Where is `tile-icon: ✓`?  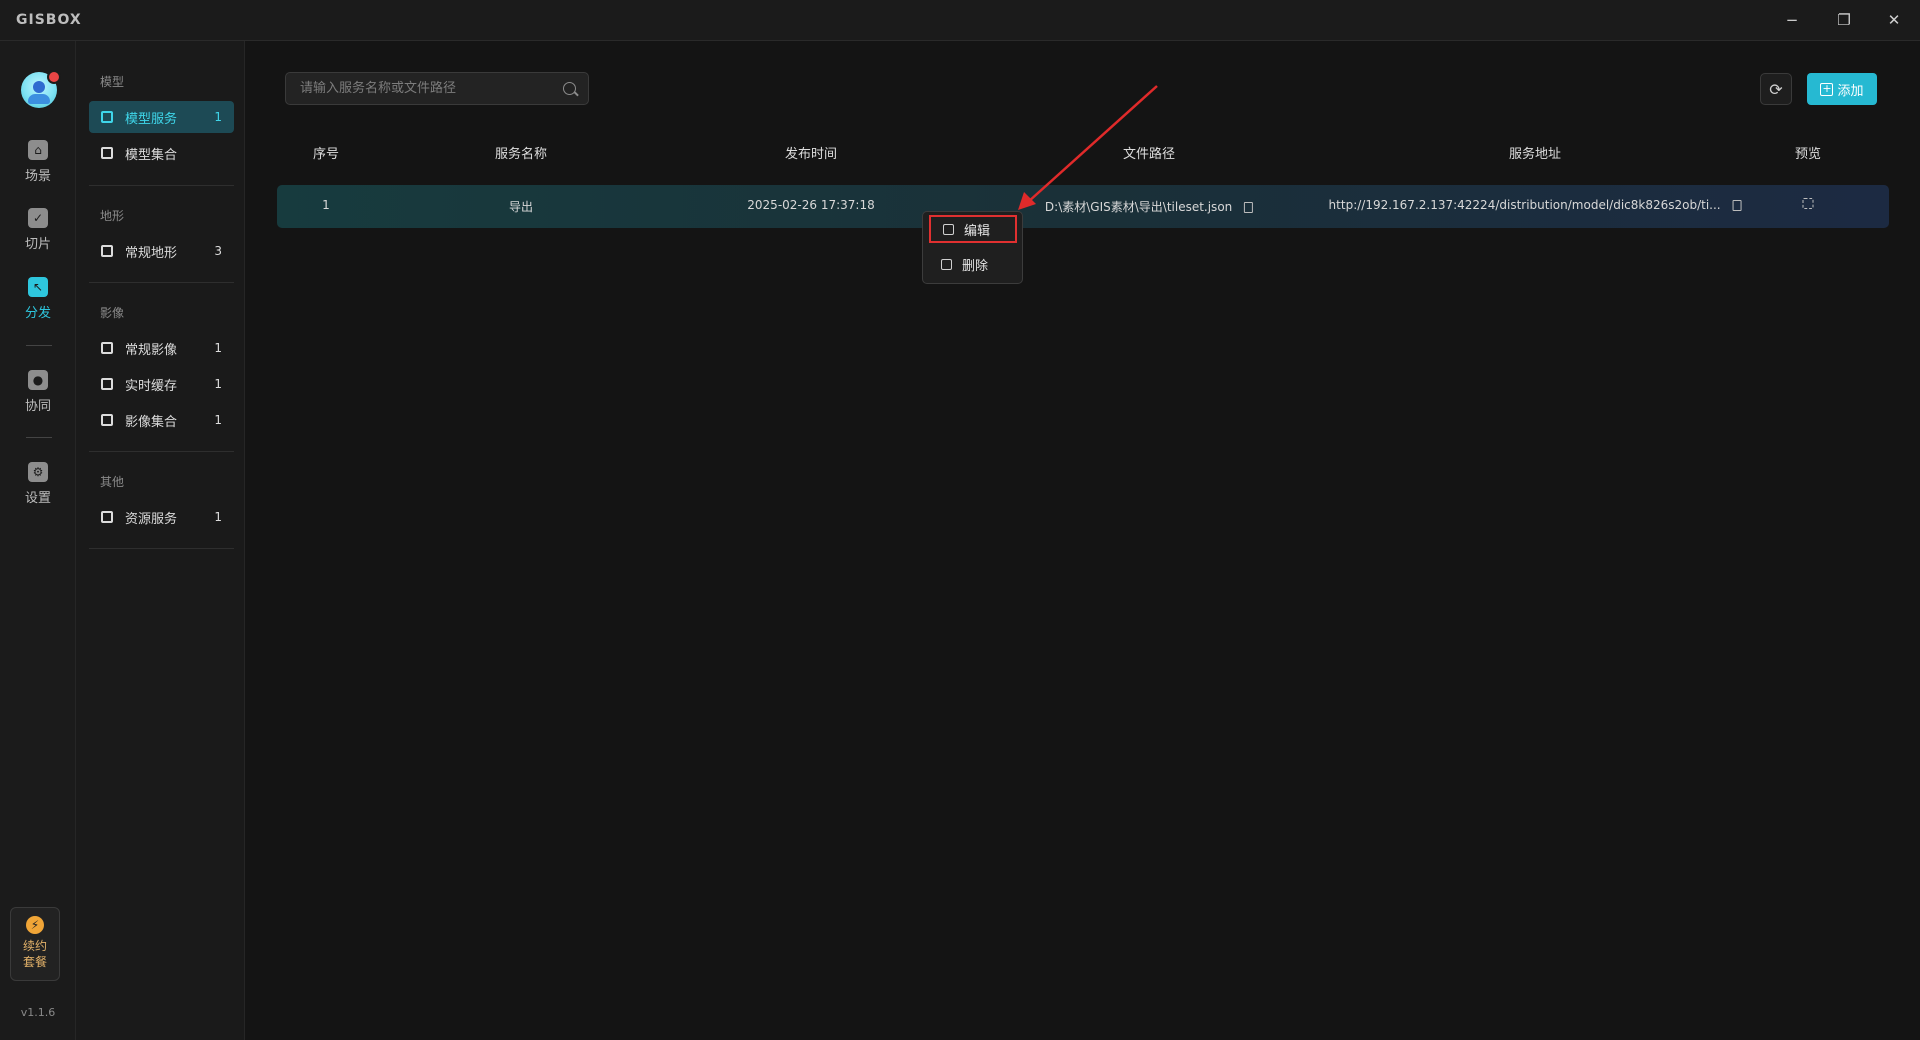
tile-icon: ✓ is located at coordinates (38, 218).